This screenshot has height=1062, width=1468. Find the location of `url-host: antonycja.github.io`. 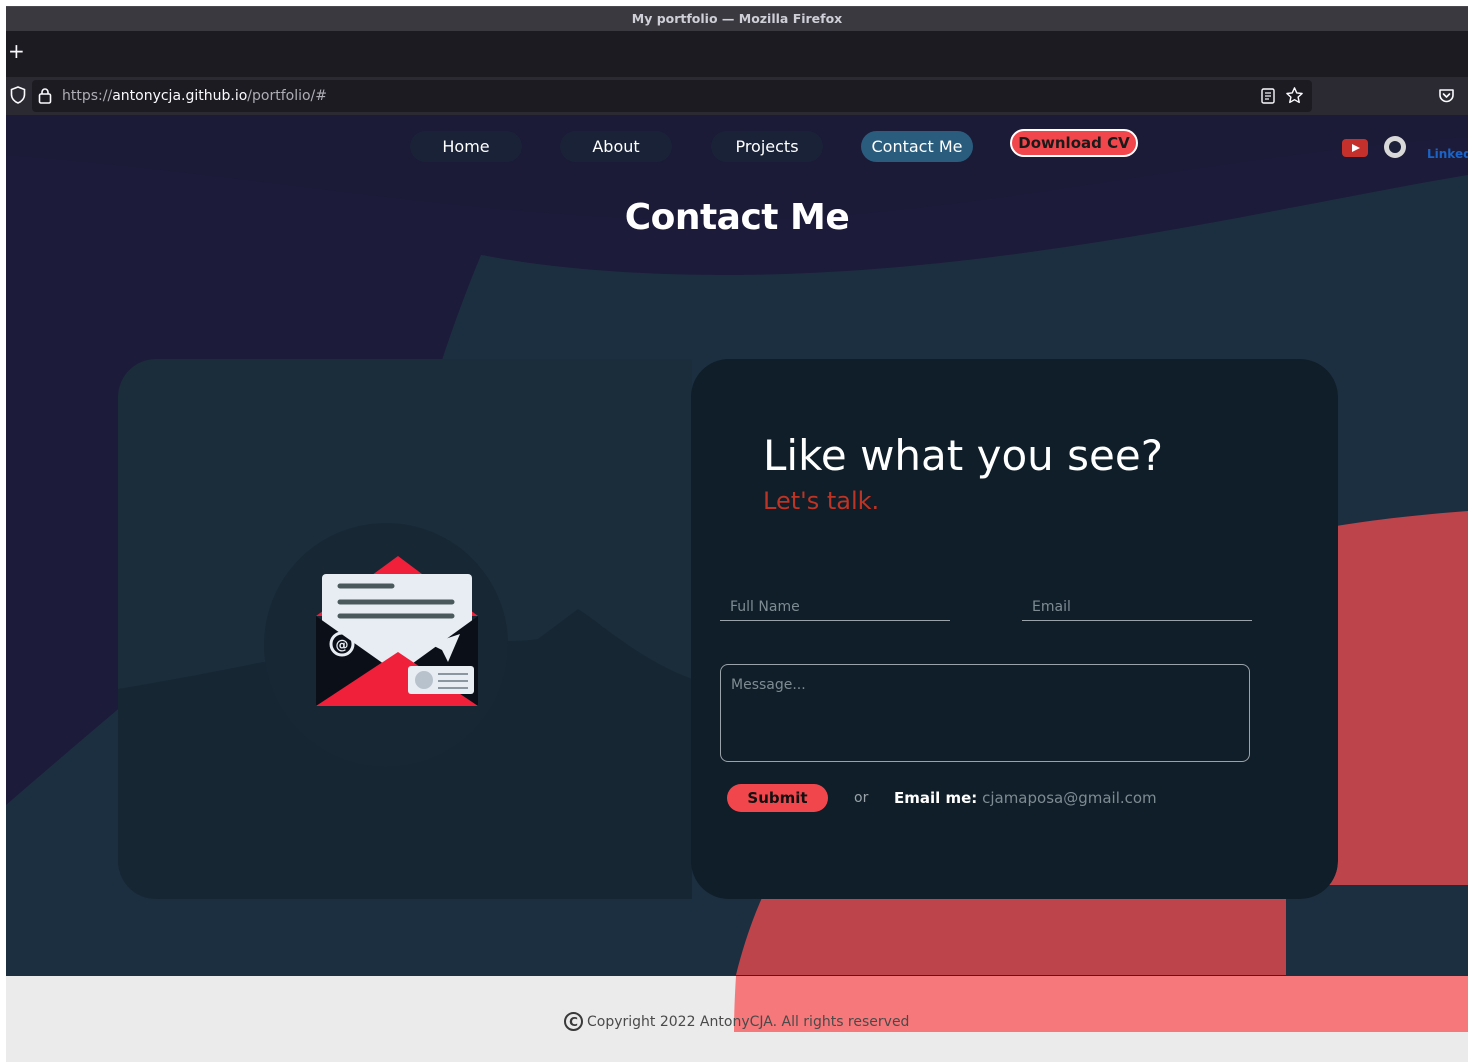

url-host: antonycja.github.io is located at coordinates (180, 96).